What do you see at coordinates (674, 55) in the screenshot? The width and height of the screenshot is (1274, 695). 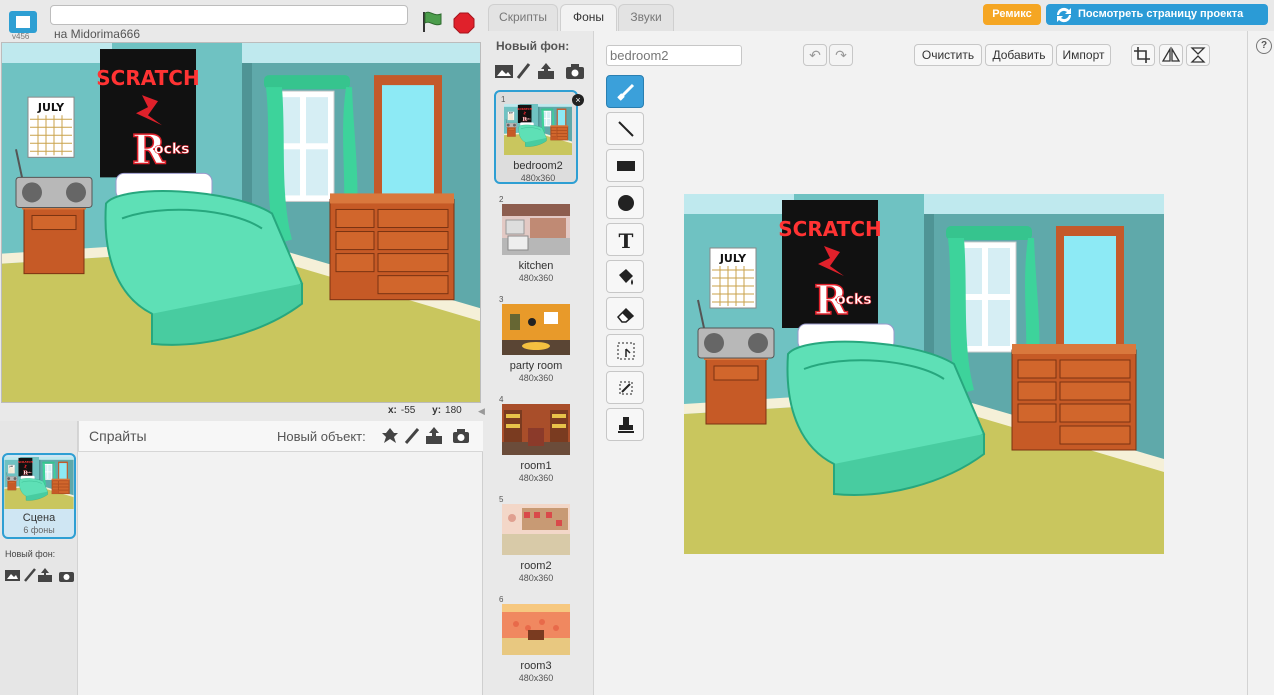 I see `costume-name-input: bedroom2` at bounding box center [674, 55].